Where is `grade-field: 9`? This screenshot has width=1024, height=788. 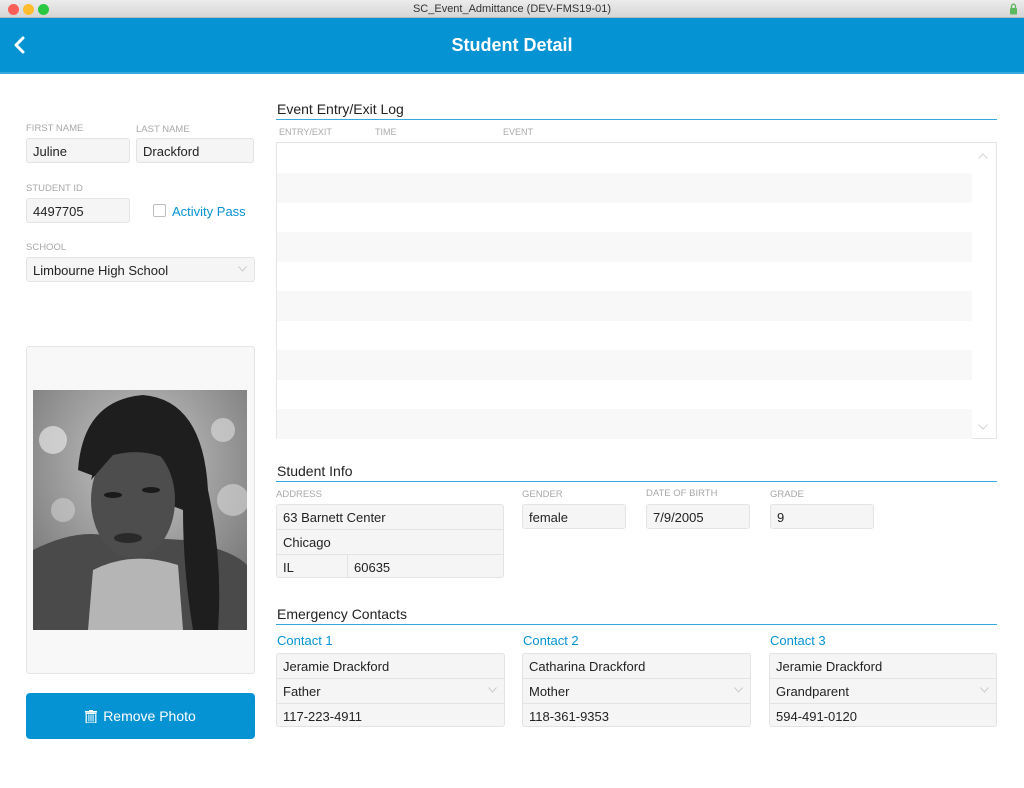
grade-field: 9 is located at coordinates (822, 516).